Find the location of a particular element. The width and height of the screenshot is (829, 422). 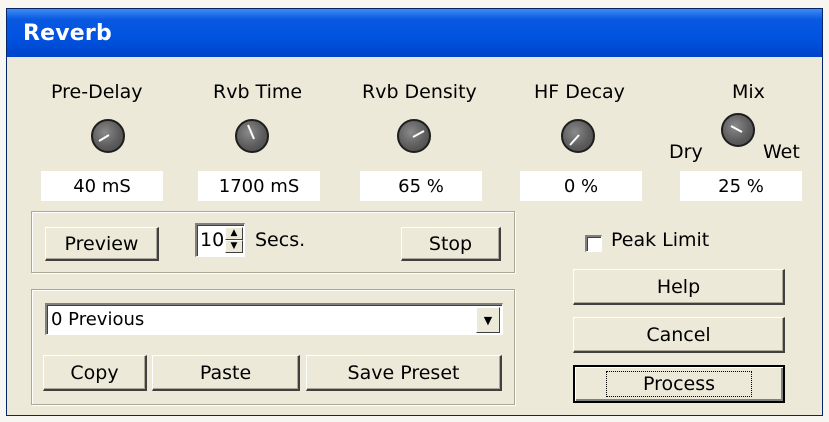

help-button: Help is located at coordinates (679, 287).